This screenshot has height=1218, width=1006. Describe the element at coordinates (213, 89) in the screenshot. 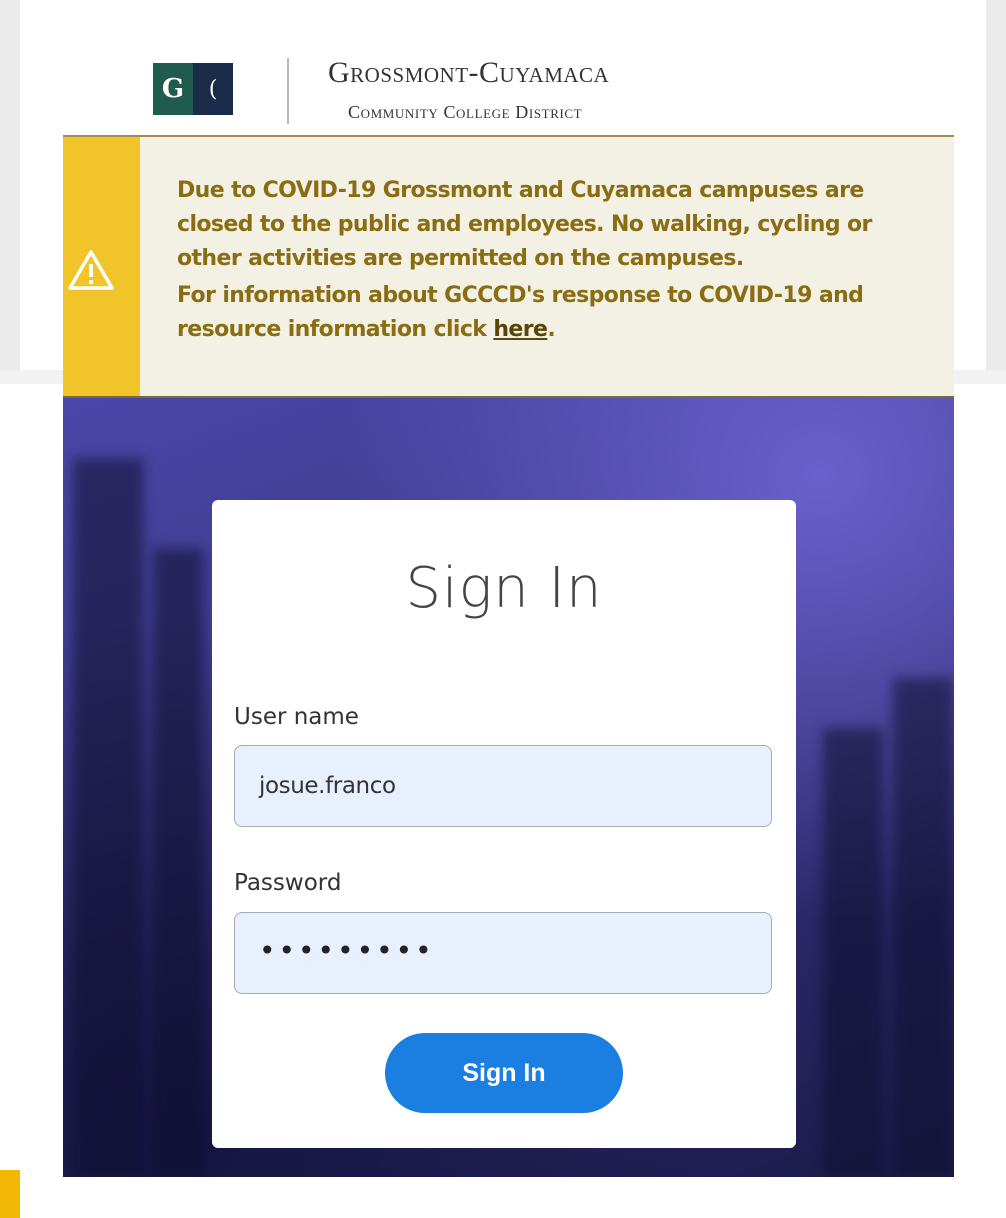

I see `logo-symbol: (` at that location.